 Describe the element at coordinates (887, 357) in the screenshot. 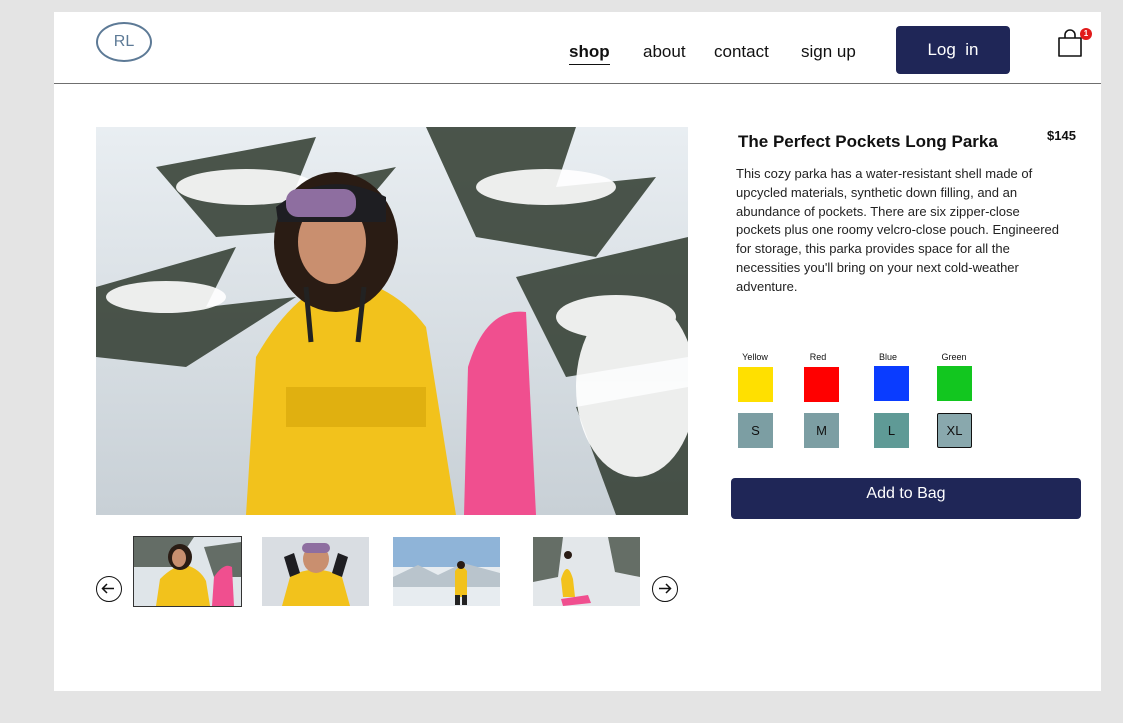

I see `color-label-blue: Blue` at that location.